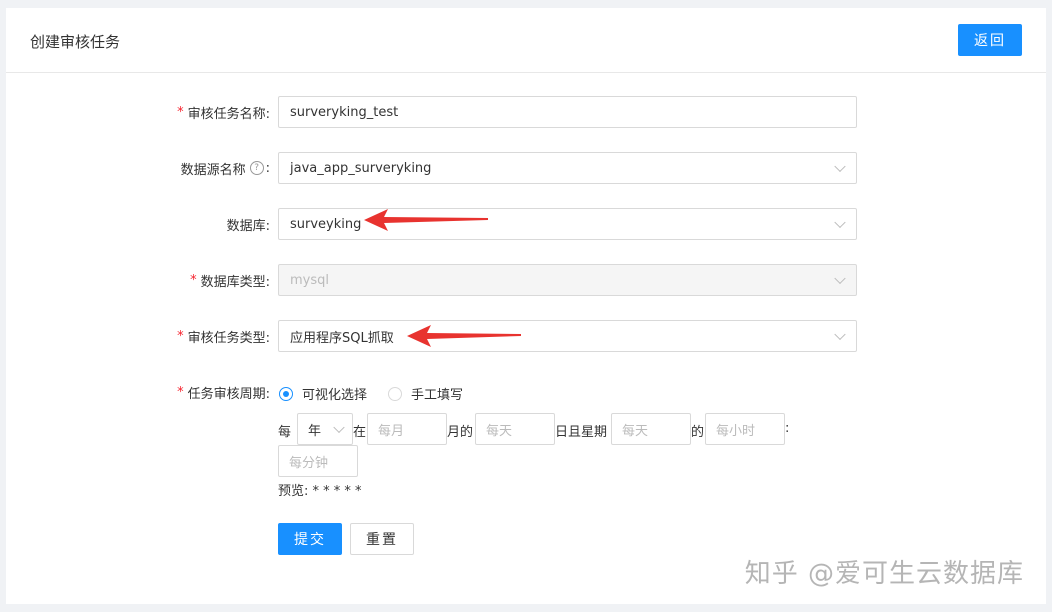  Describe the element at coordinates (360, 432) in the screenshot. I see `at-text: 在` at that location.